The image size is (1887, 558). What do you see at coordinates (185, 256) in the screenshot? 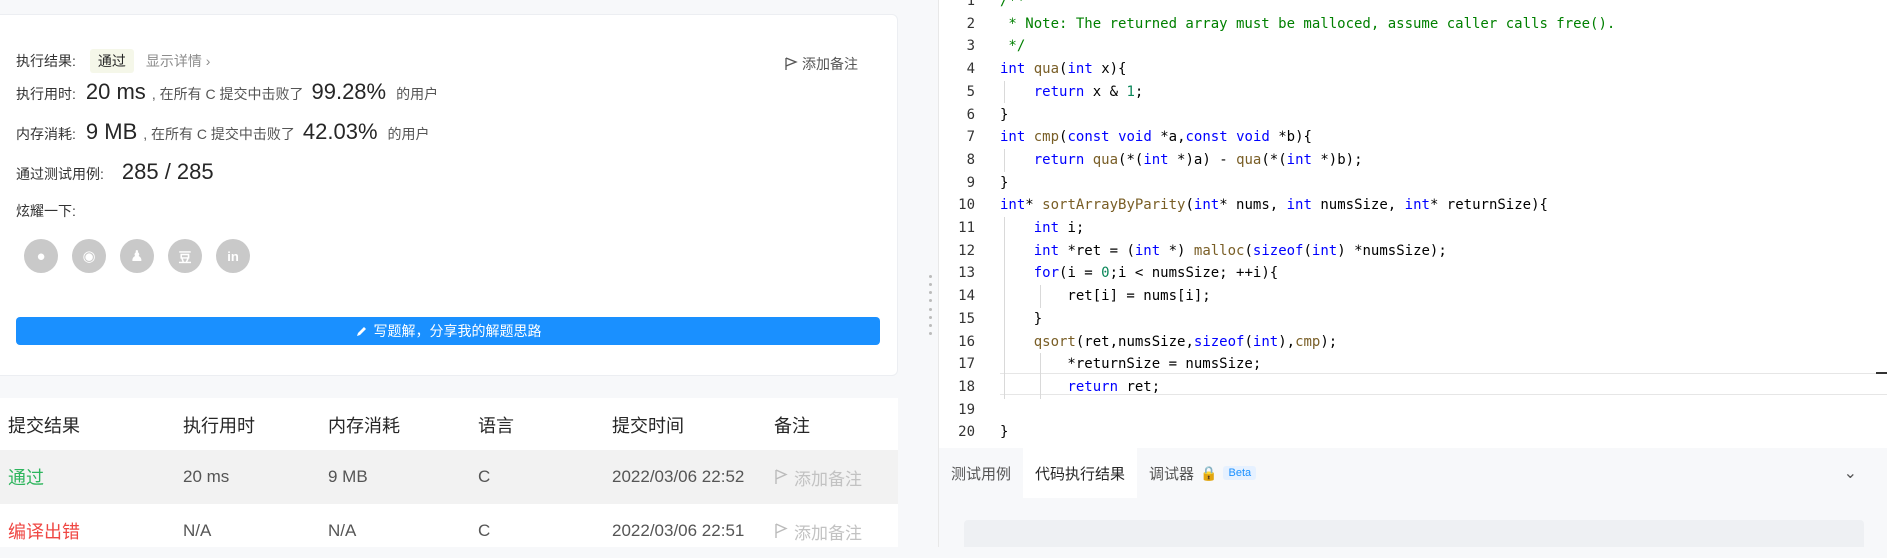
I see `douban-icon: 豆` at bounding box center [185, 256].